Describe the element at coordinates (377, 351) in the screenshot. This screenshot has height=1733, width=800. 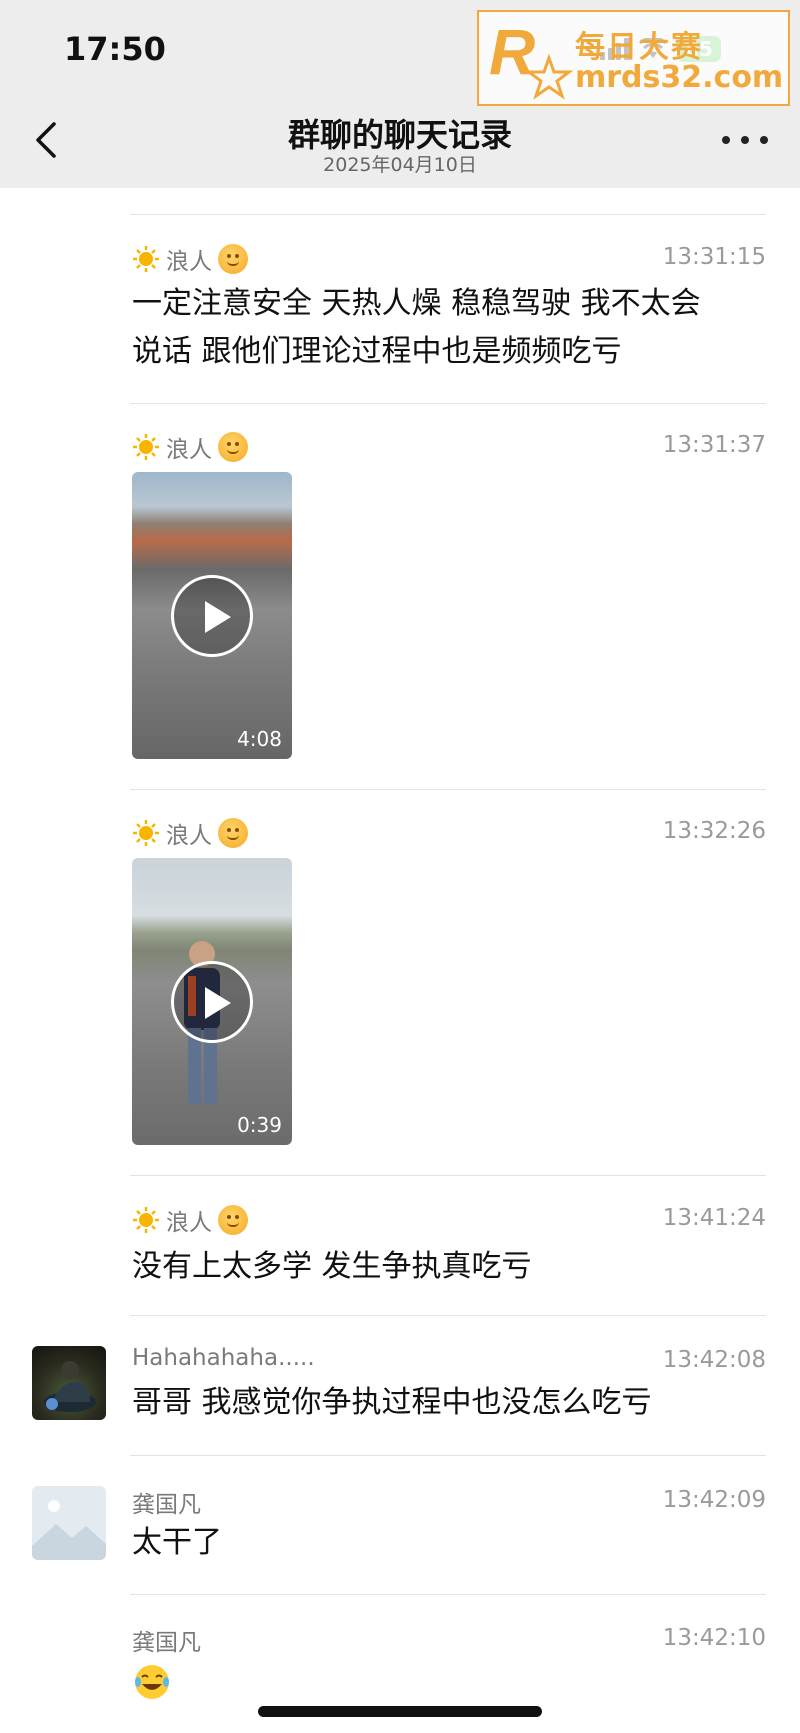
I see `message-text-line: 说话 跟他们理论过程中也是频频吃亏` at that location.